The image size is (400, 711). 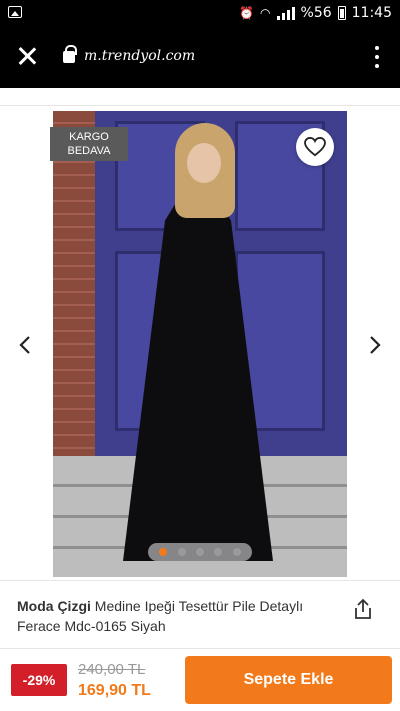 I want to click on url-text: m.trendyol.com, so click(x=139, y=56).